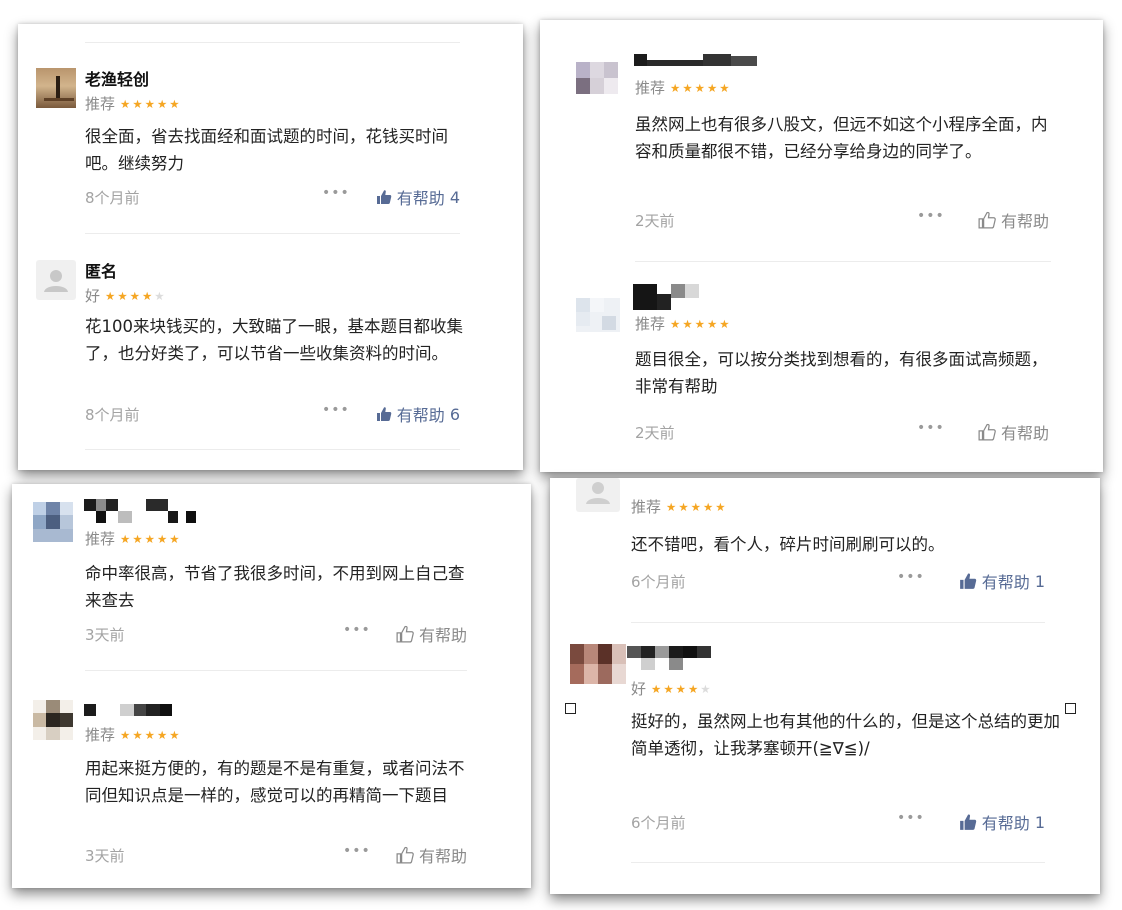  Describe the element at coordinates (454, 414) in the screenshot. I see `helpful-count: 6` at that location.